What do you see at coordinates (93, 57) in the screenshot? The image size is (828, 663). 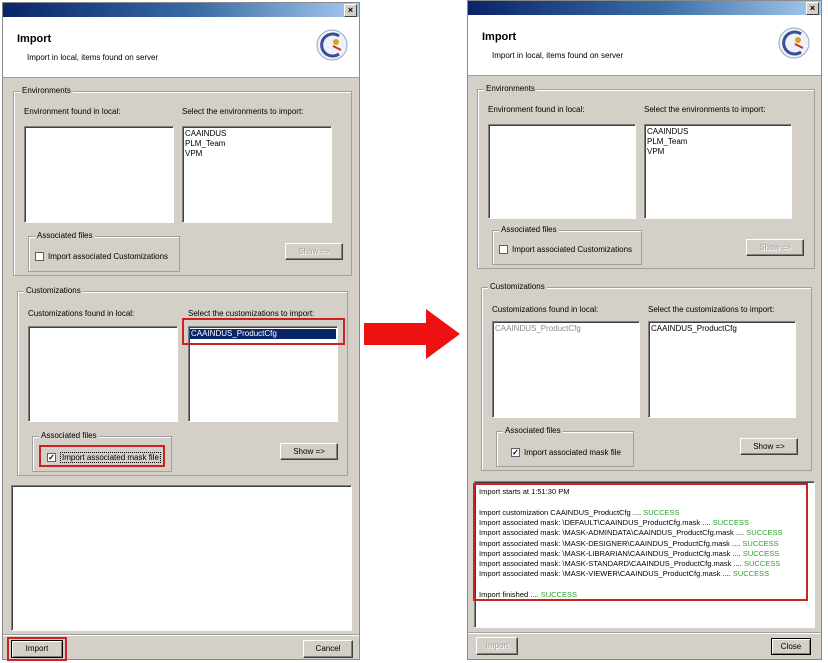 I see `dialog-subtitle: Import in local, items found on server` at bounding box center [93, 57].